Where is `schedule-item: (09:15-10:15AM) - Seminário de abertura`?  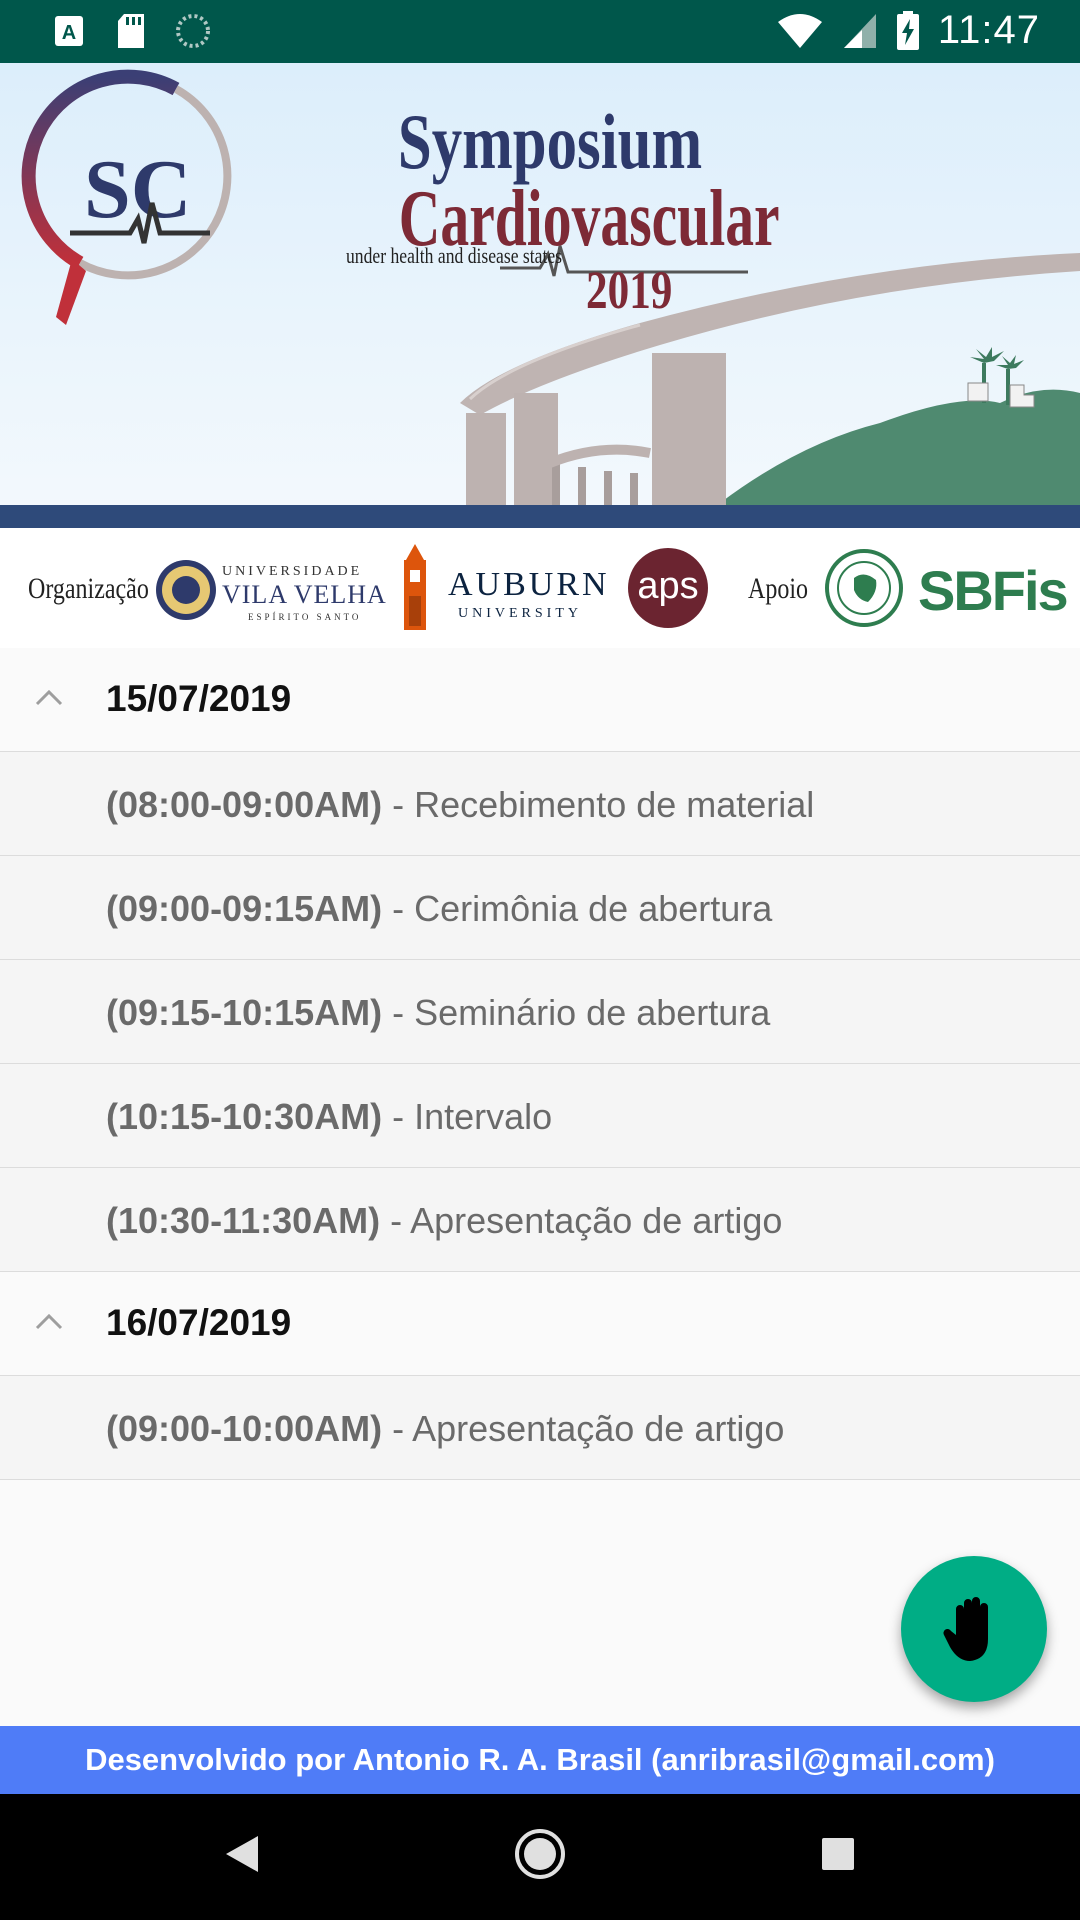 schedule-item: (09:15-10:15AM) - Seminário de abertura is located at coordinates (540, 1012).